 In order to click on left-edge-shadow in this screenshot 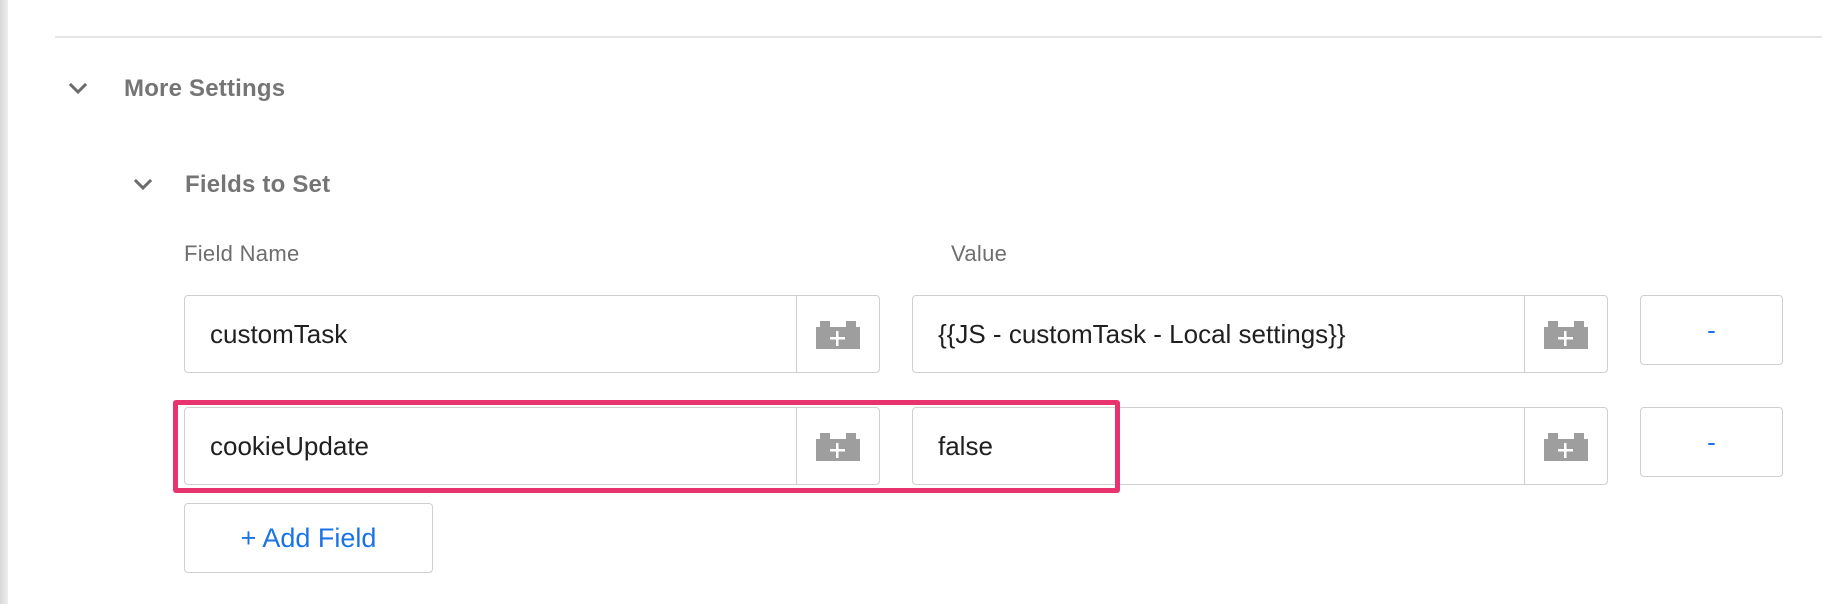, I will do `click(4, 302)`.